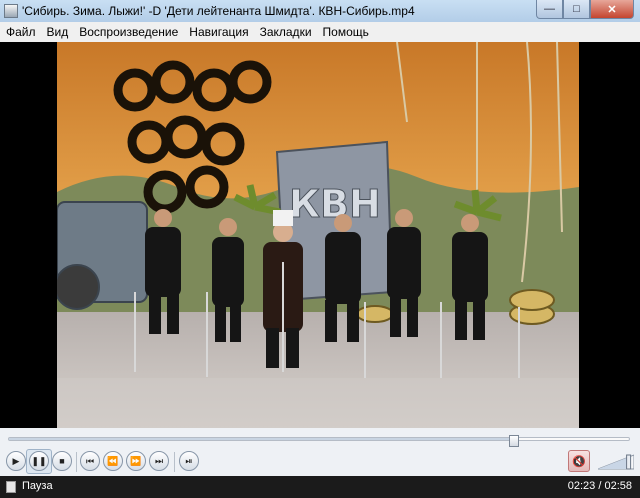  What do you see at coordinates (136, 461) in the screenshot?
I see `fast-forward-icon: ⏩` at bounding box center [136, 461].